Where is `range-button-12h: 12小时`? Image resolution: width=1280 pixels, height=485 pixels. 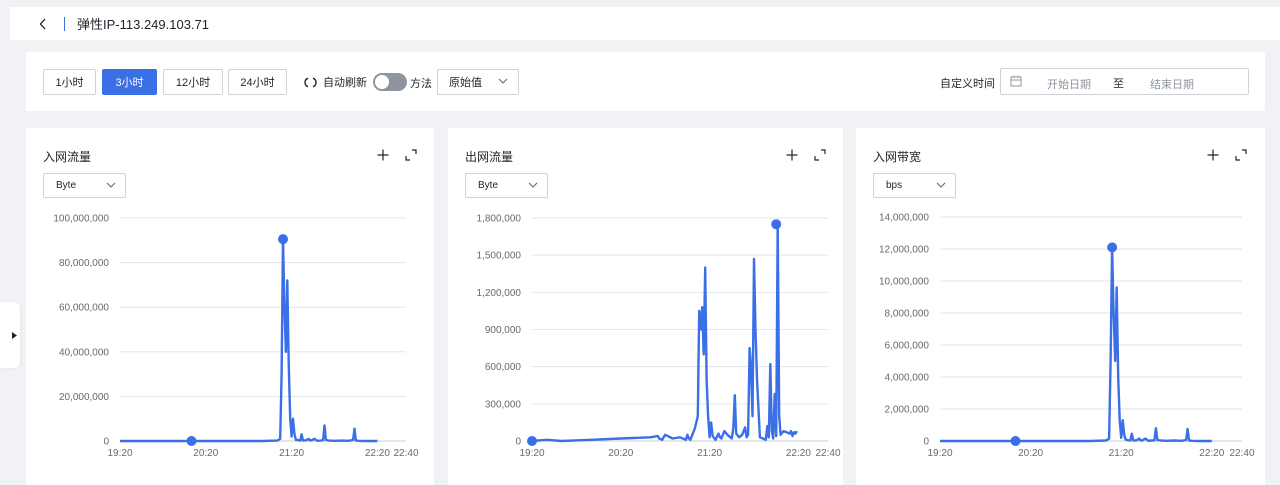
range-button-12h: 12小时 is located at coordinates (193, 82).